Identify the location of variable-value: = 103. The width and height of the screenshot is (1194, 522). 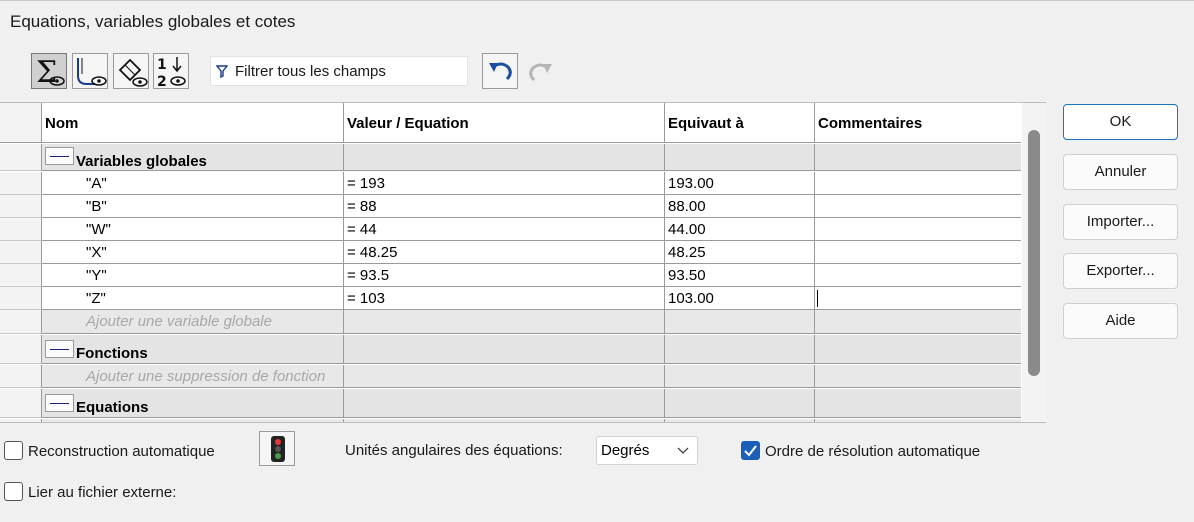
(503, 298).